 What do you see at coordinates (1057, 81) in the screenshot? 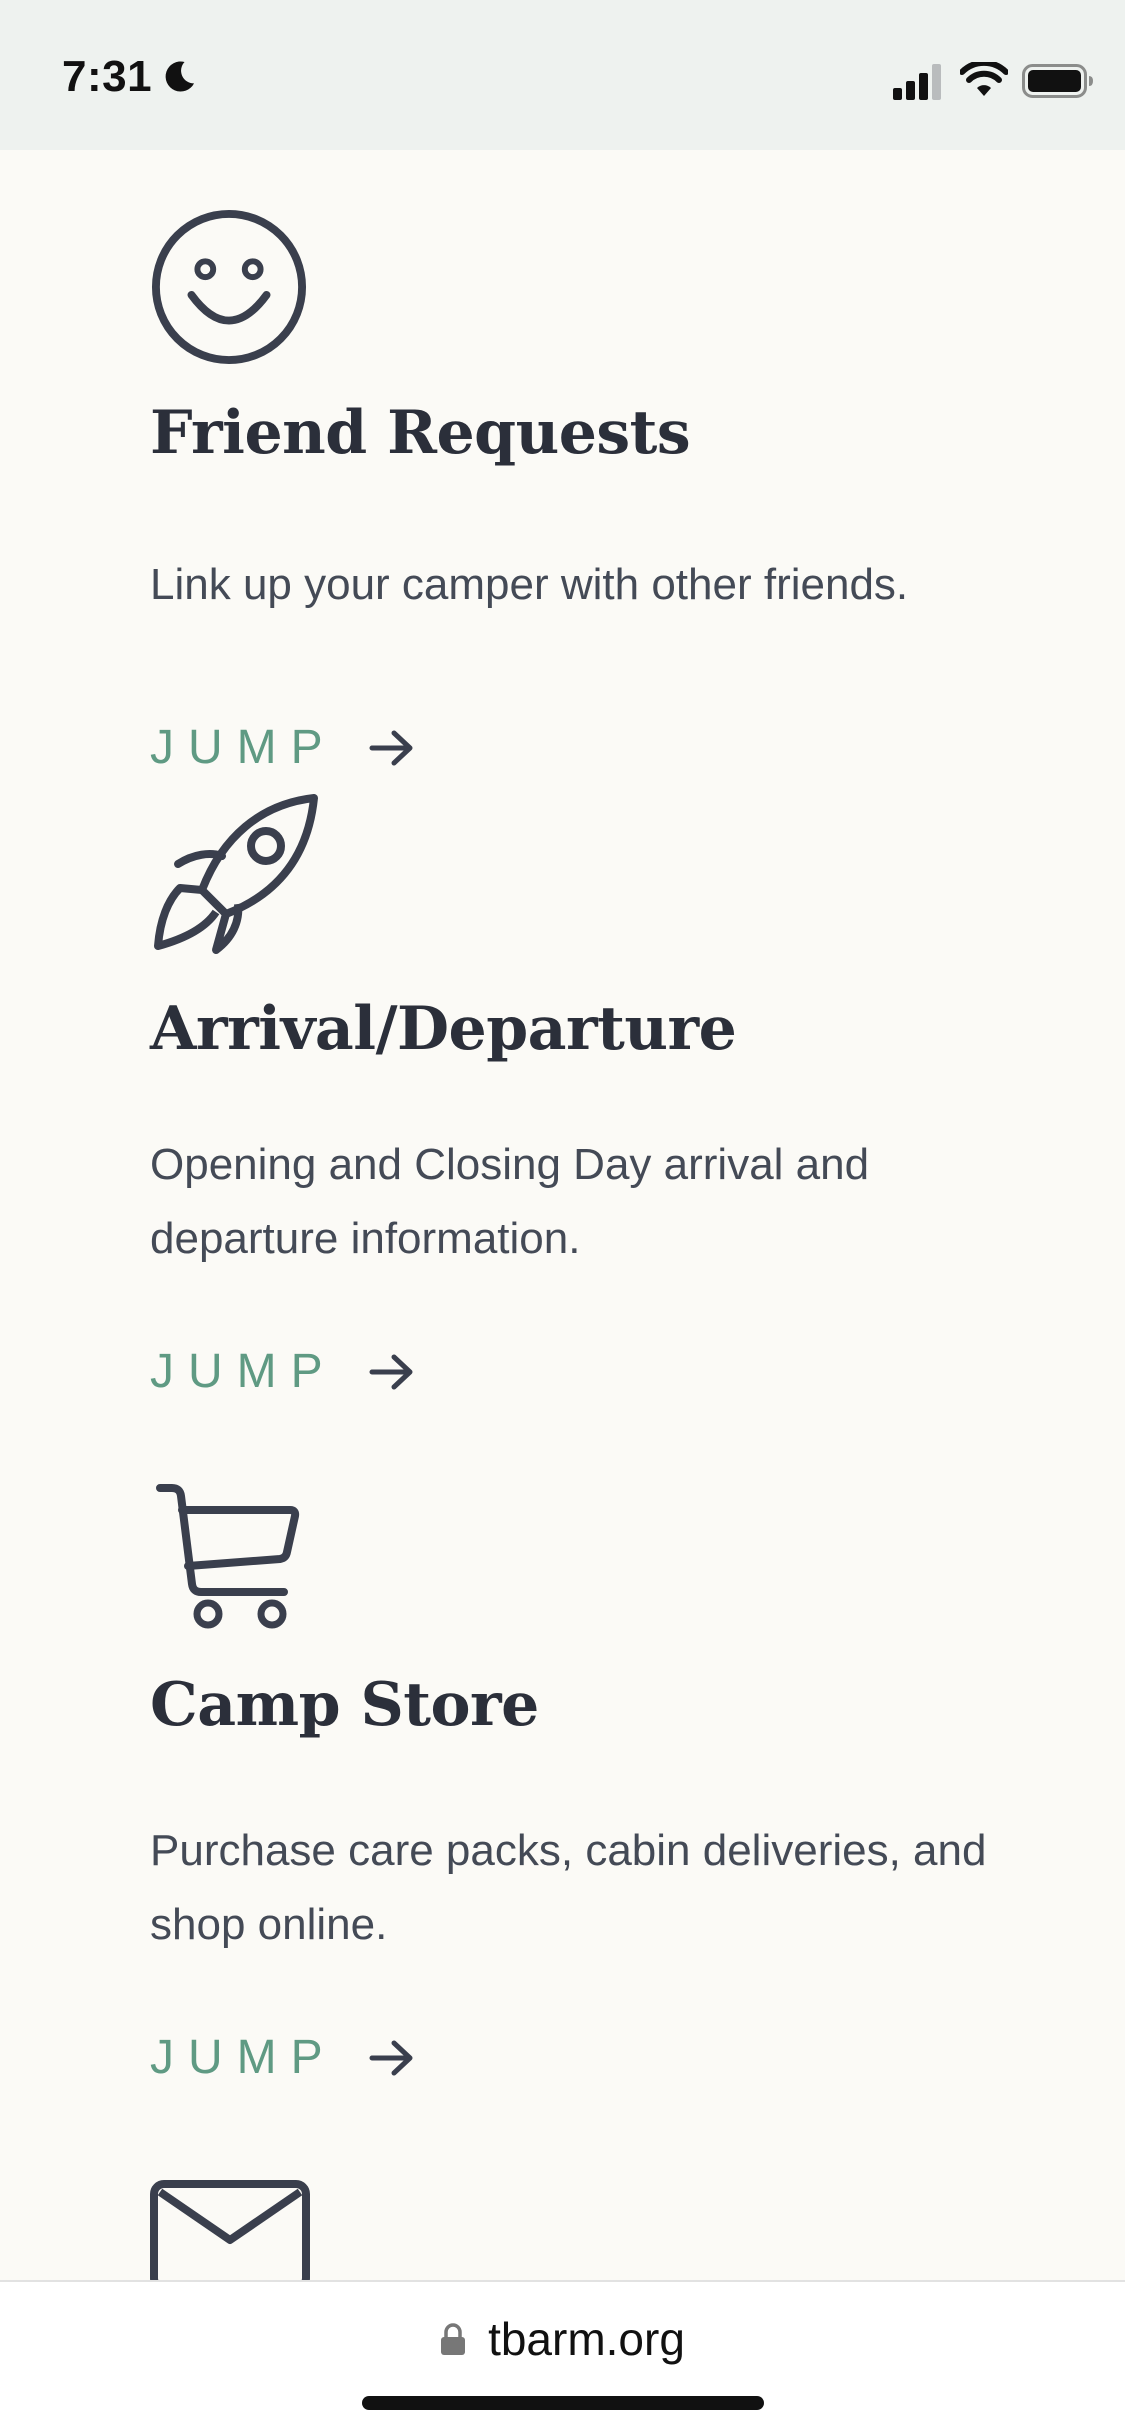
I see `battery-icon` at bounding box center [1057, 81].